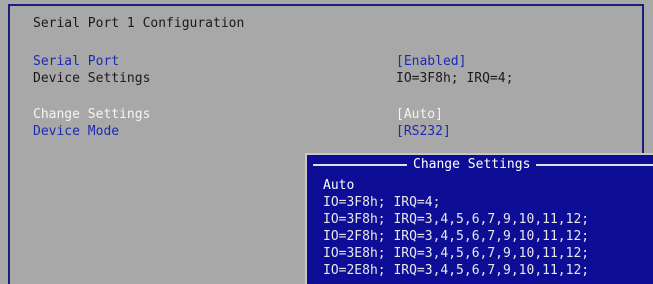  What do you see at coordinates (76, 131) in the screenshot?
I see `device-mode-label: Device Mode` at bounding box center [76, 131].